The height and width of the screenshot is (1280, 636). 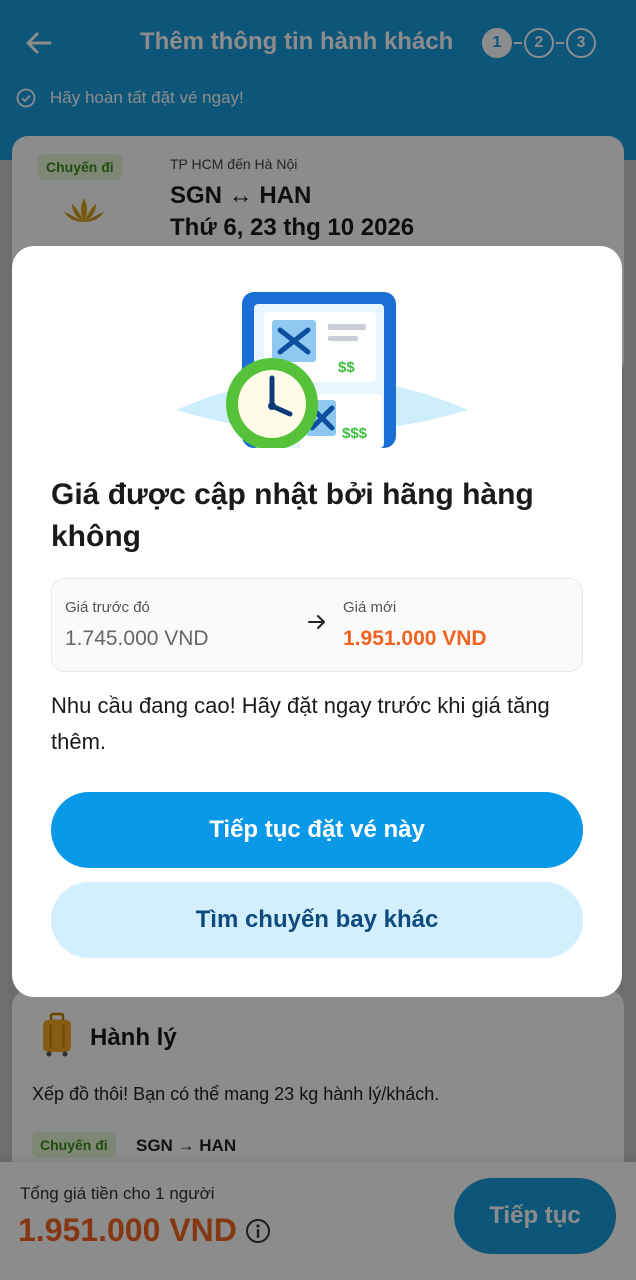 What do you see at coordinates (355, 433) in the screenshot?
I see `large-price-symbol: $$$` at bounding box center [355, 433].